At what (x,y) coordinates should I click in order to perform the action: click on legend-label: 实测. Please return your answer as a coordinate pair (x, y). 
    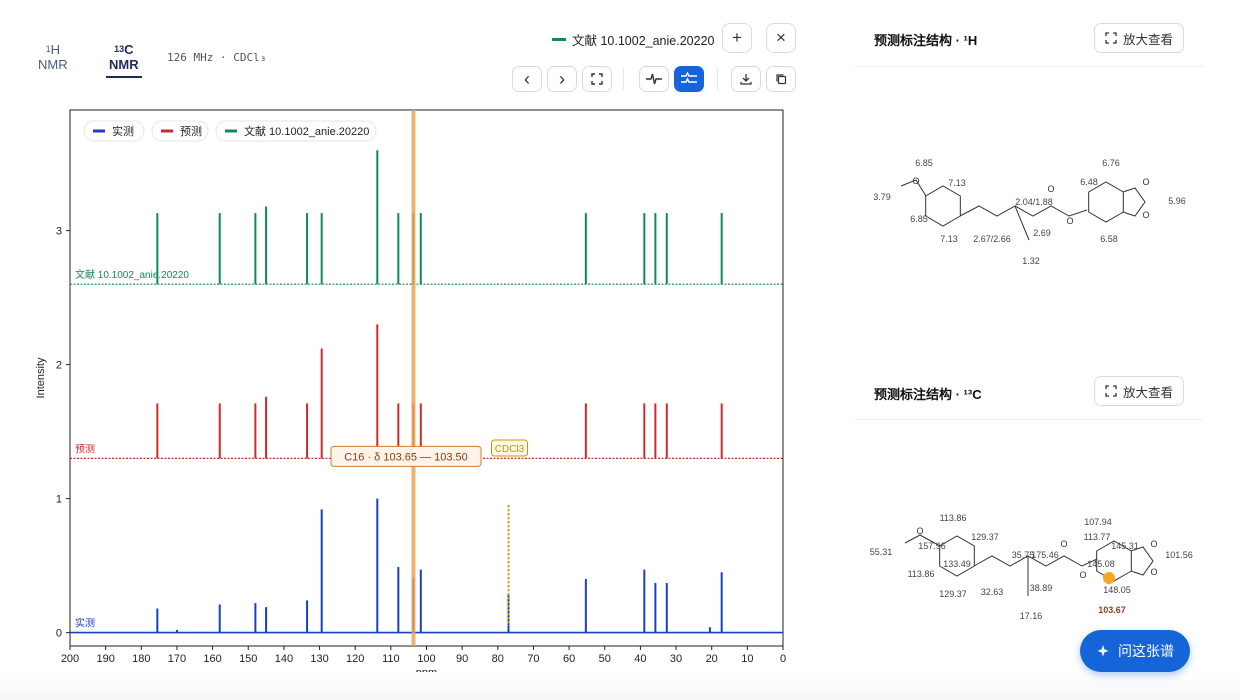
    Looking at the image, I should click on (123, 131).